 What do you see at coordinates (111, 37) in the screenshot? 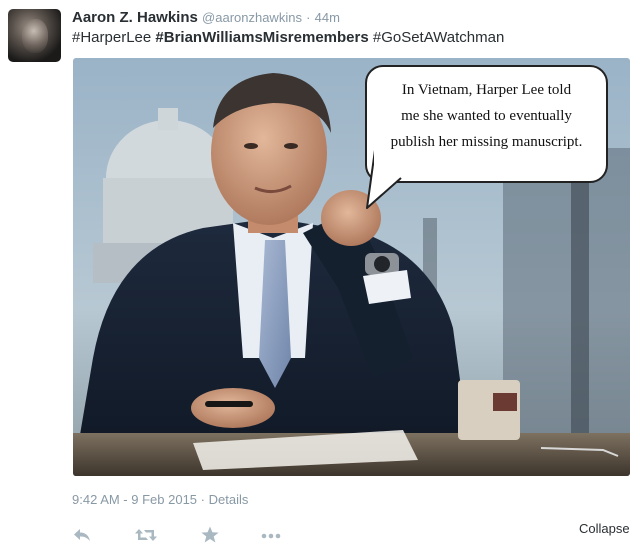
I see `hashtag-harperlee: #HarperLee` at bounding box center [111, 37].